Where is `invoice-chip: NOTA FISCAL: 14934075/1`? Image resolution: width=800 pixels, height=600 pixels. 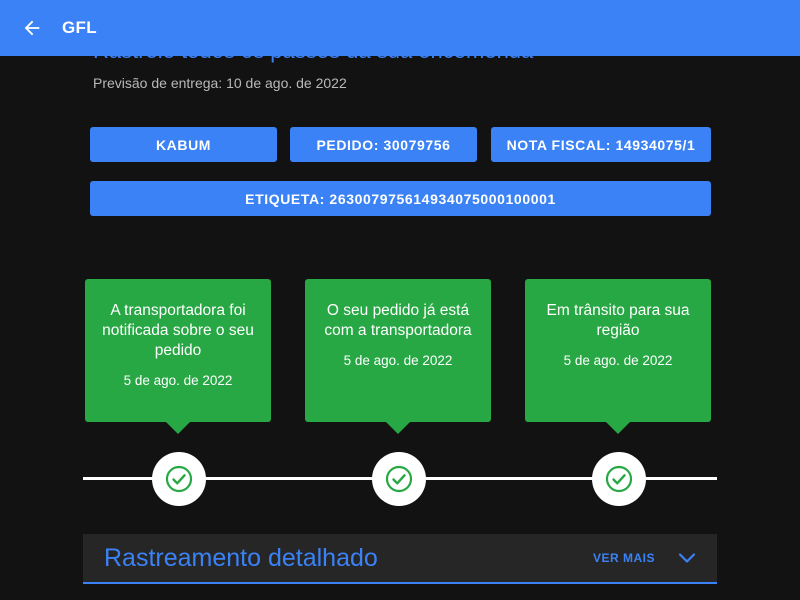
invoice-chip: NOTA FISCAL: 14934075/1 is located at coordinates (601, 144).